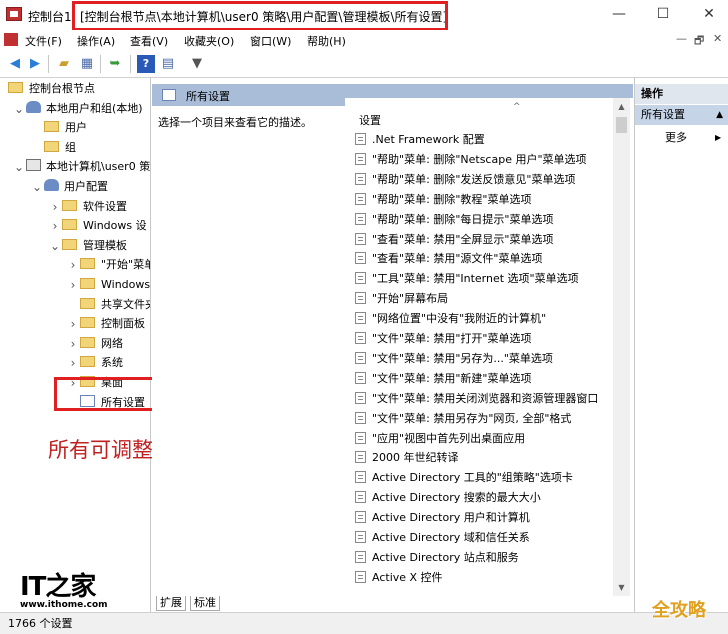  What do you see at coordinates (209, 41) in the screenshot?
I see `menu-favorites: 收藏夹(O)` at bounding box center [209, 41].